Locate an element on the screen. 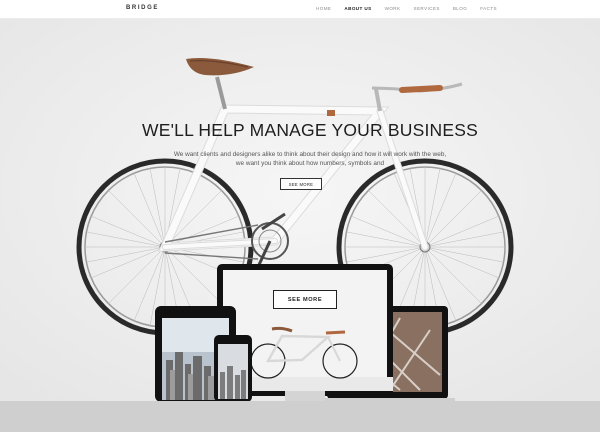 The image size is (600, 432). nav-work: WORK is located at coordinates (393, 8).